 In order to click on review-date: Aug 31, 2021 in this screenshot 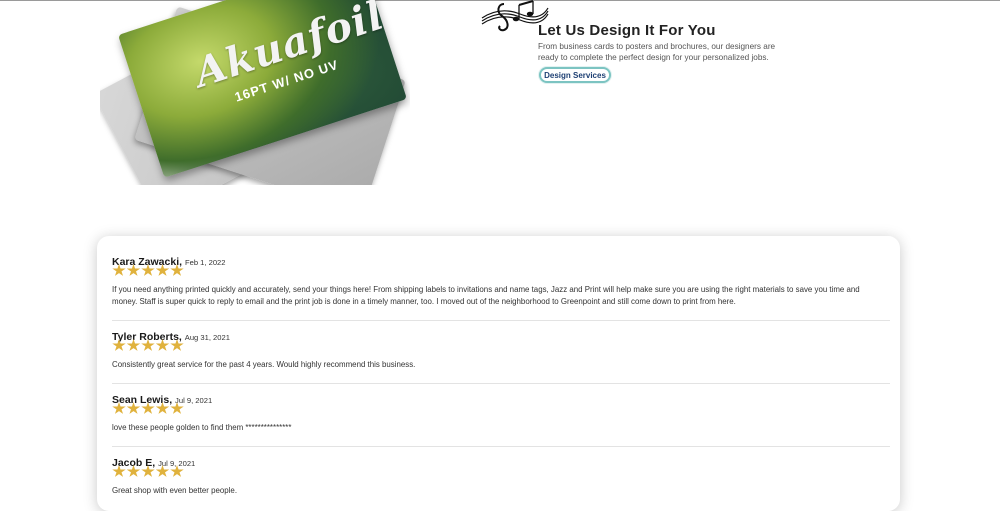, I will do `click(207, 337)`.